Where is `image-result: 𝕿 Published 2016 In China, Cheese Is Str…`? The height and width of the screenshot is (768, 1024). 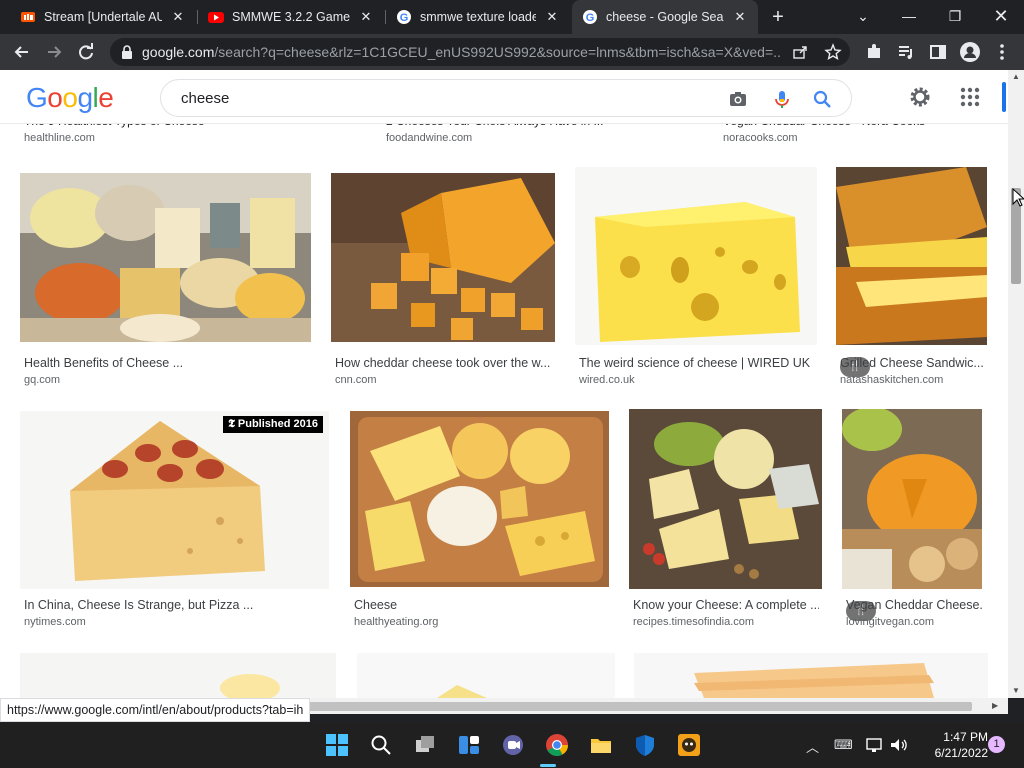
image-result: 𝕿 Published 2016 In China, Cheese Is Str… is located at coordinates (174, 519).